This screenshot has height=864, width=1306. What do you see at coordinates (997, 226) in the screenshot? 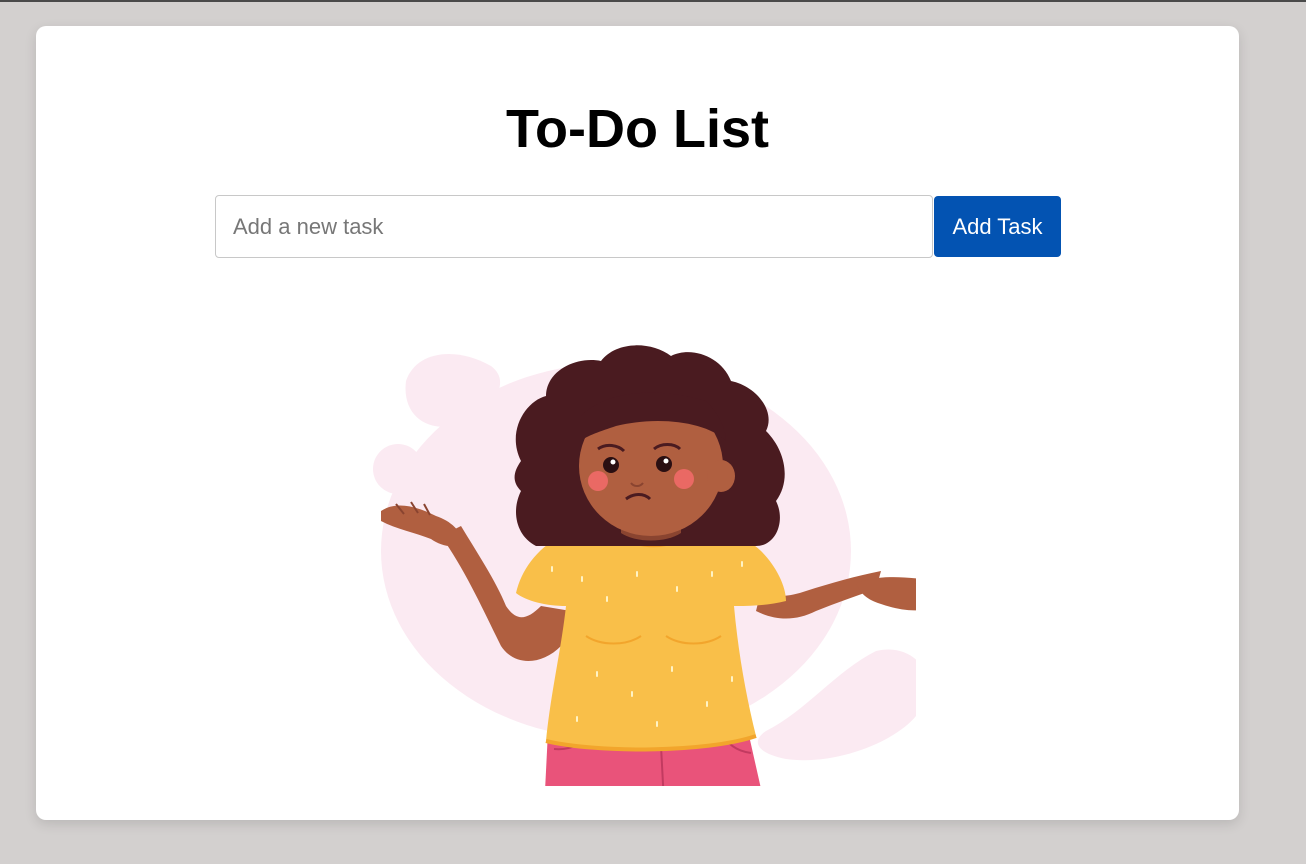
I see `add-task-button: Add Task` at bounding box center [997, 226].